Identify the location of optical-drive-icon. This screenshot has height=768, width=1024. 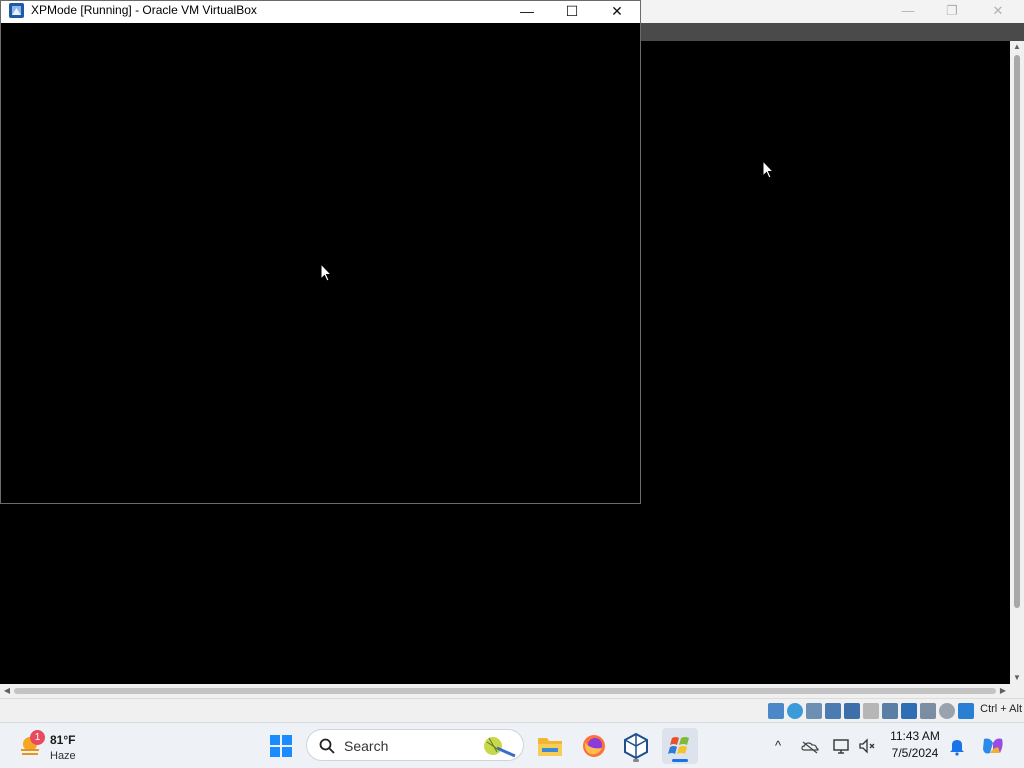
(795, 711).